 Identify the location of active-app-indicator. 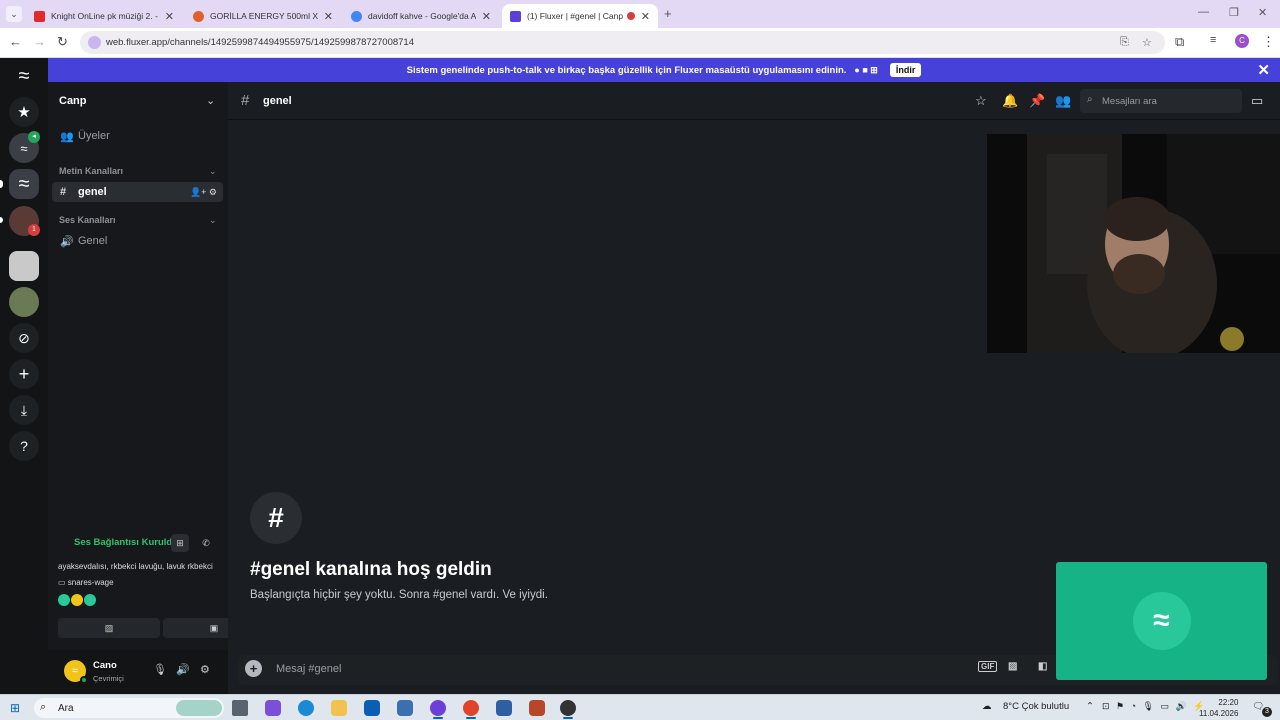
(471, 718).